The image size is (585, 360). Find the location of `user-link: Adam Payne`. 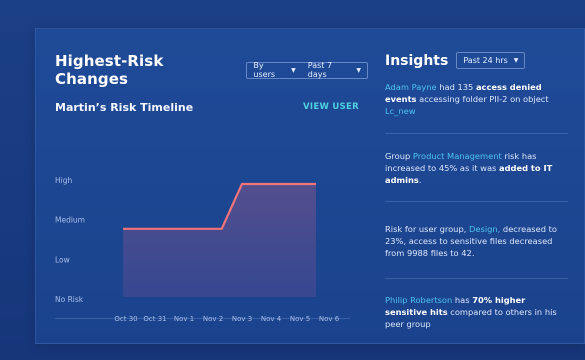

user-link: Adam Payne is located at coordinates (411, 87).